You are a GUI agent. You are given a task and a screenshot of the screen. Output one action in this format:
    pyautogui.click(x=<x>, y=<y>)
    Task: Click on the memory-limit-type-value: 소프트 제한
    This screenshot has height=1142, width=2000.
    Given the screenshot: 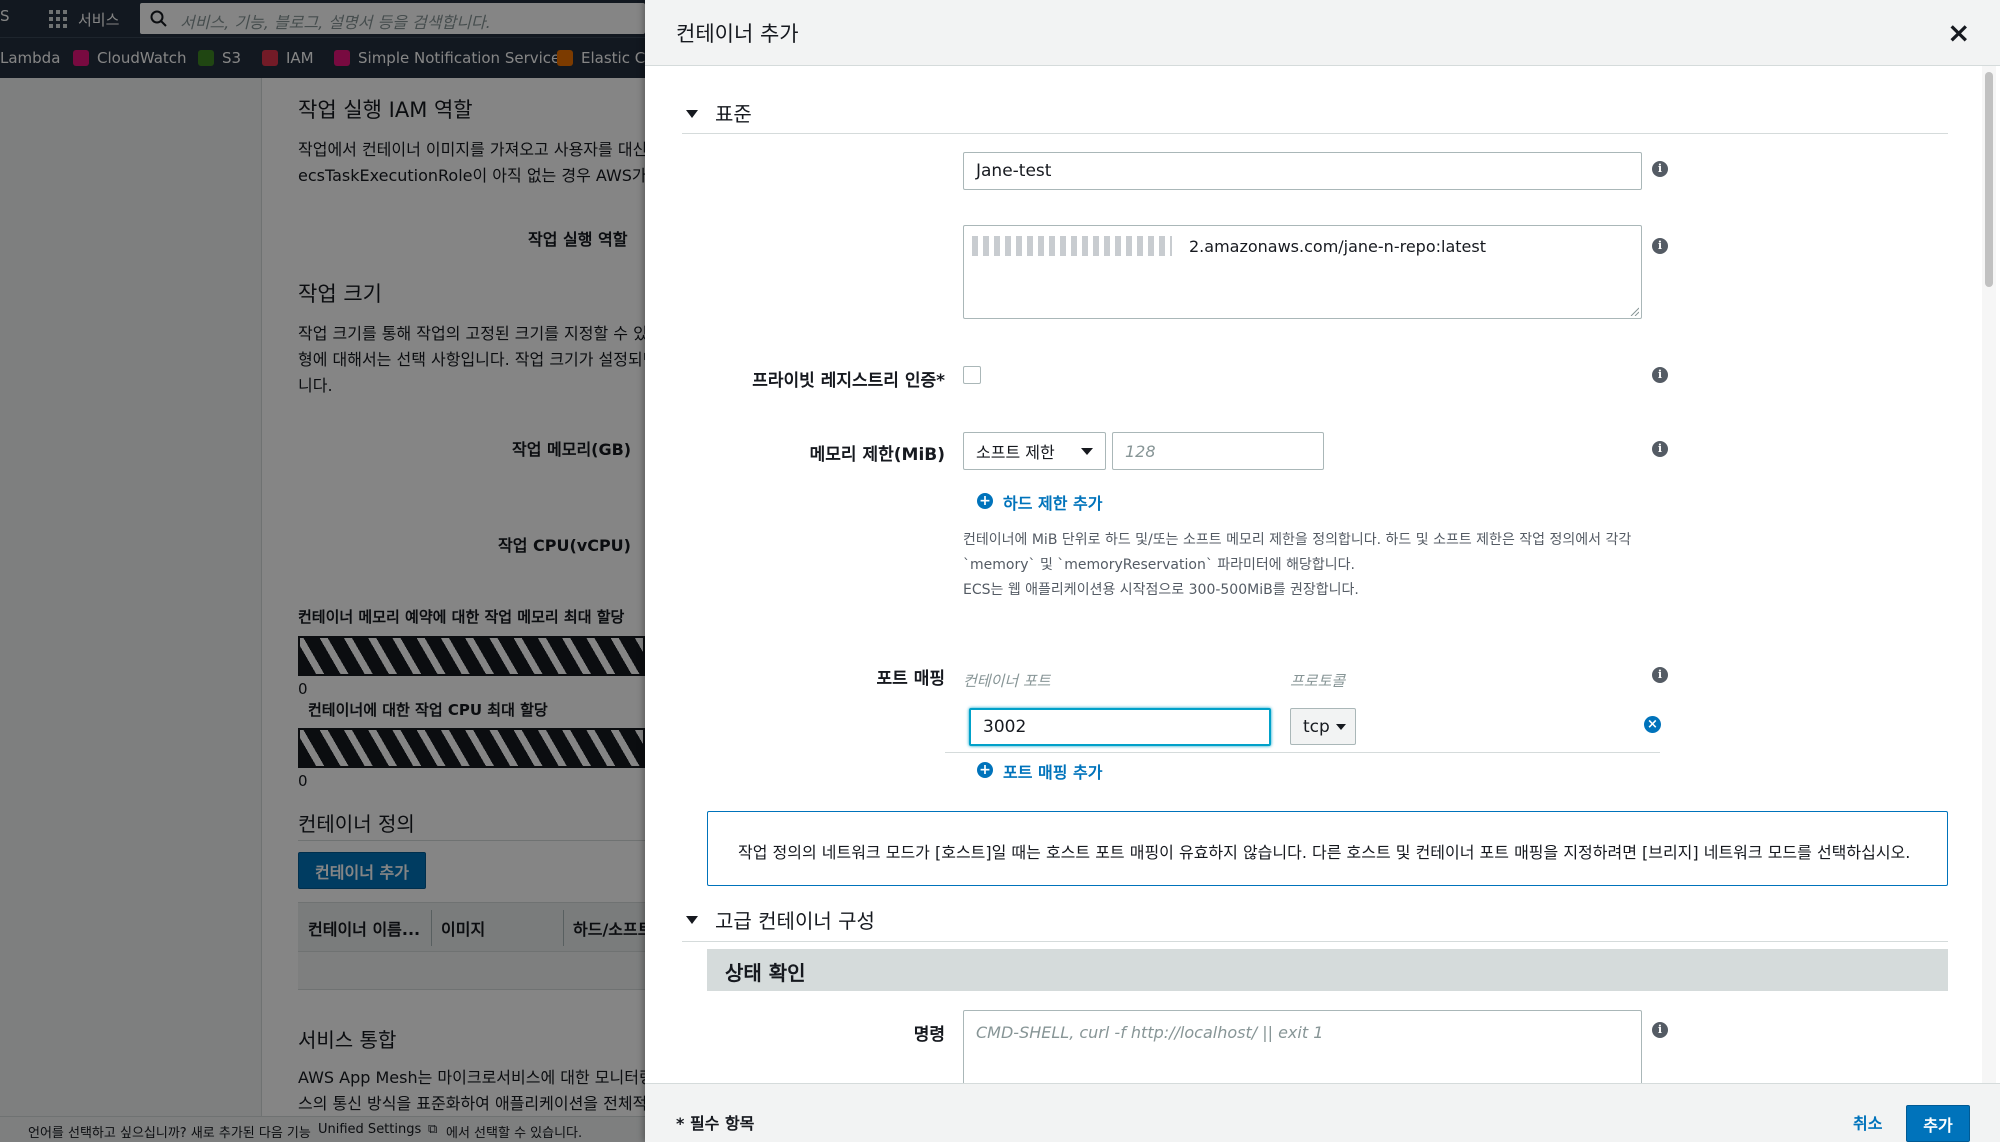 What is the action you would take?
    pyautogui.click(x=1015, y=452)
    